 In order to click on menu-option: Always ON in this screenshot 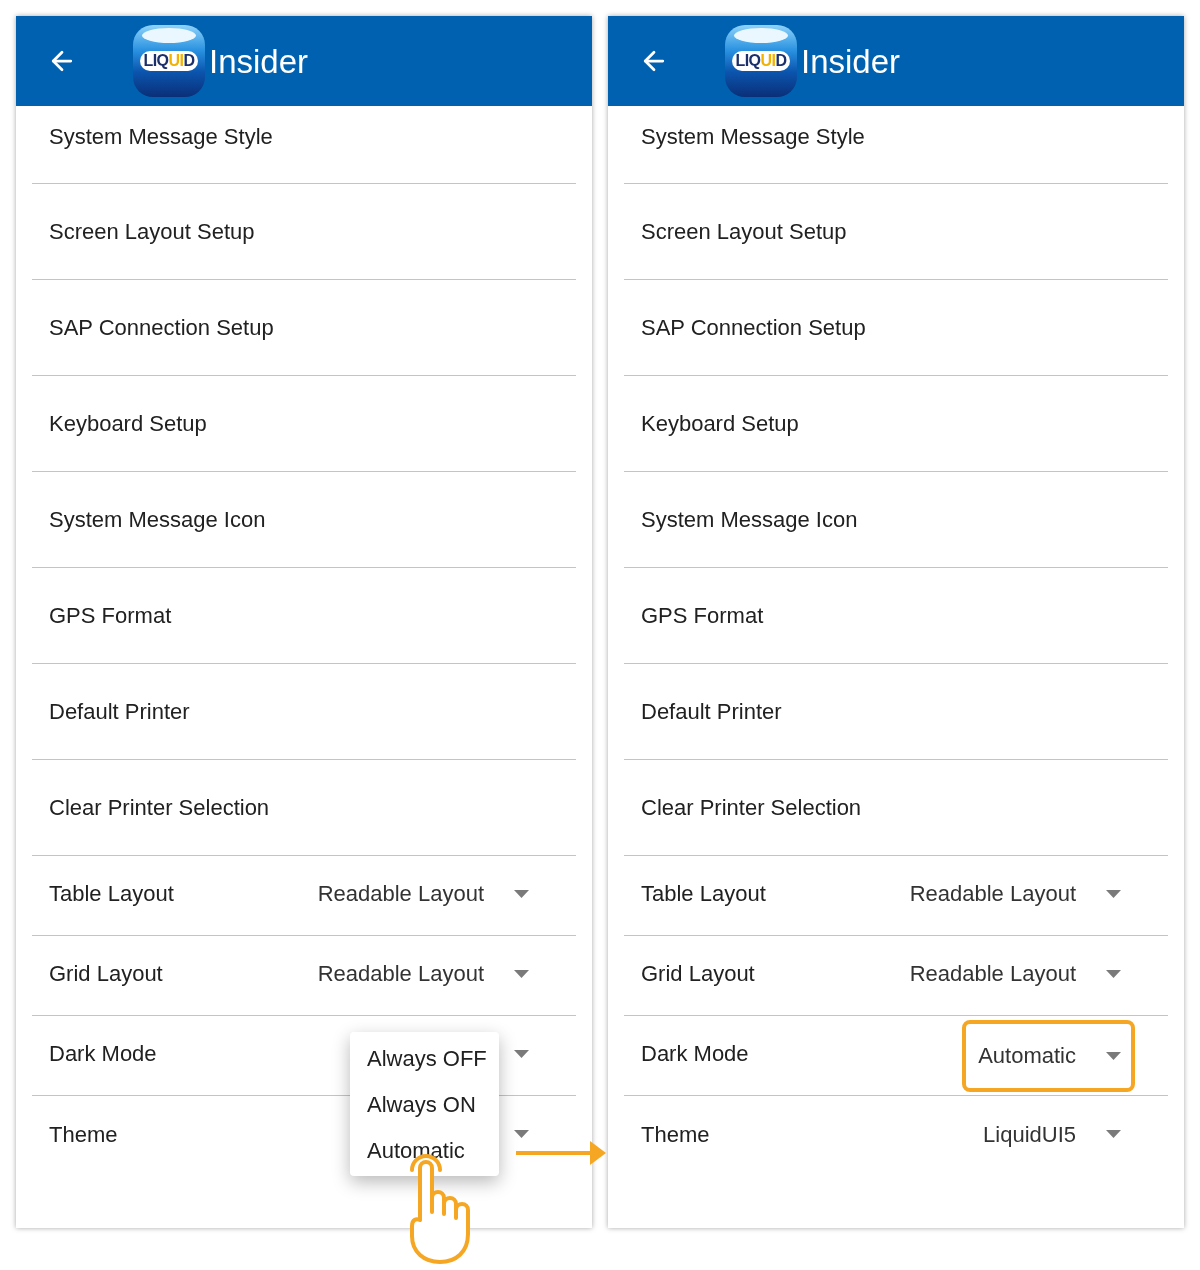, I will do `click(424, 1104)`.